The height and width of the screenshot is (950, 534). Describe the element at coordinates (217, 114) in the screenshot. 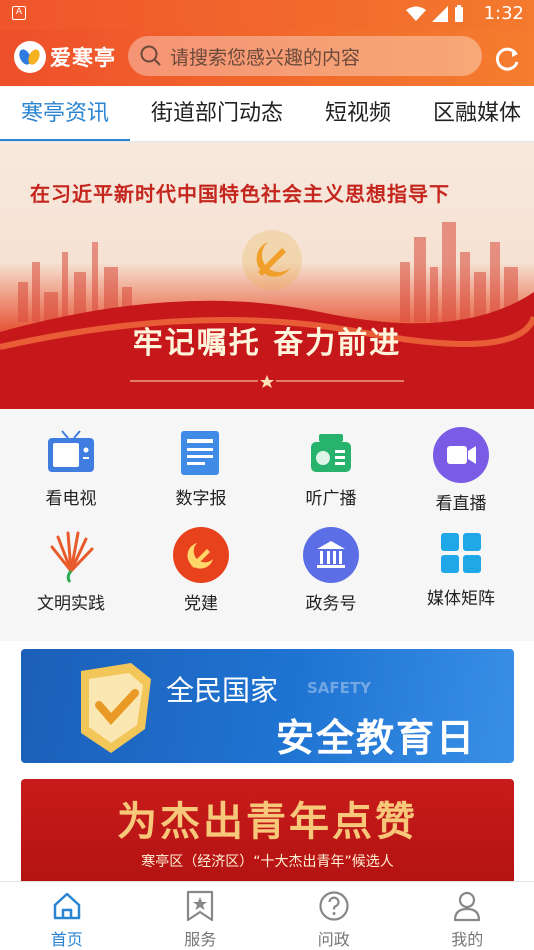

I see `tab-street-dept: 街道部门动态` at that location.